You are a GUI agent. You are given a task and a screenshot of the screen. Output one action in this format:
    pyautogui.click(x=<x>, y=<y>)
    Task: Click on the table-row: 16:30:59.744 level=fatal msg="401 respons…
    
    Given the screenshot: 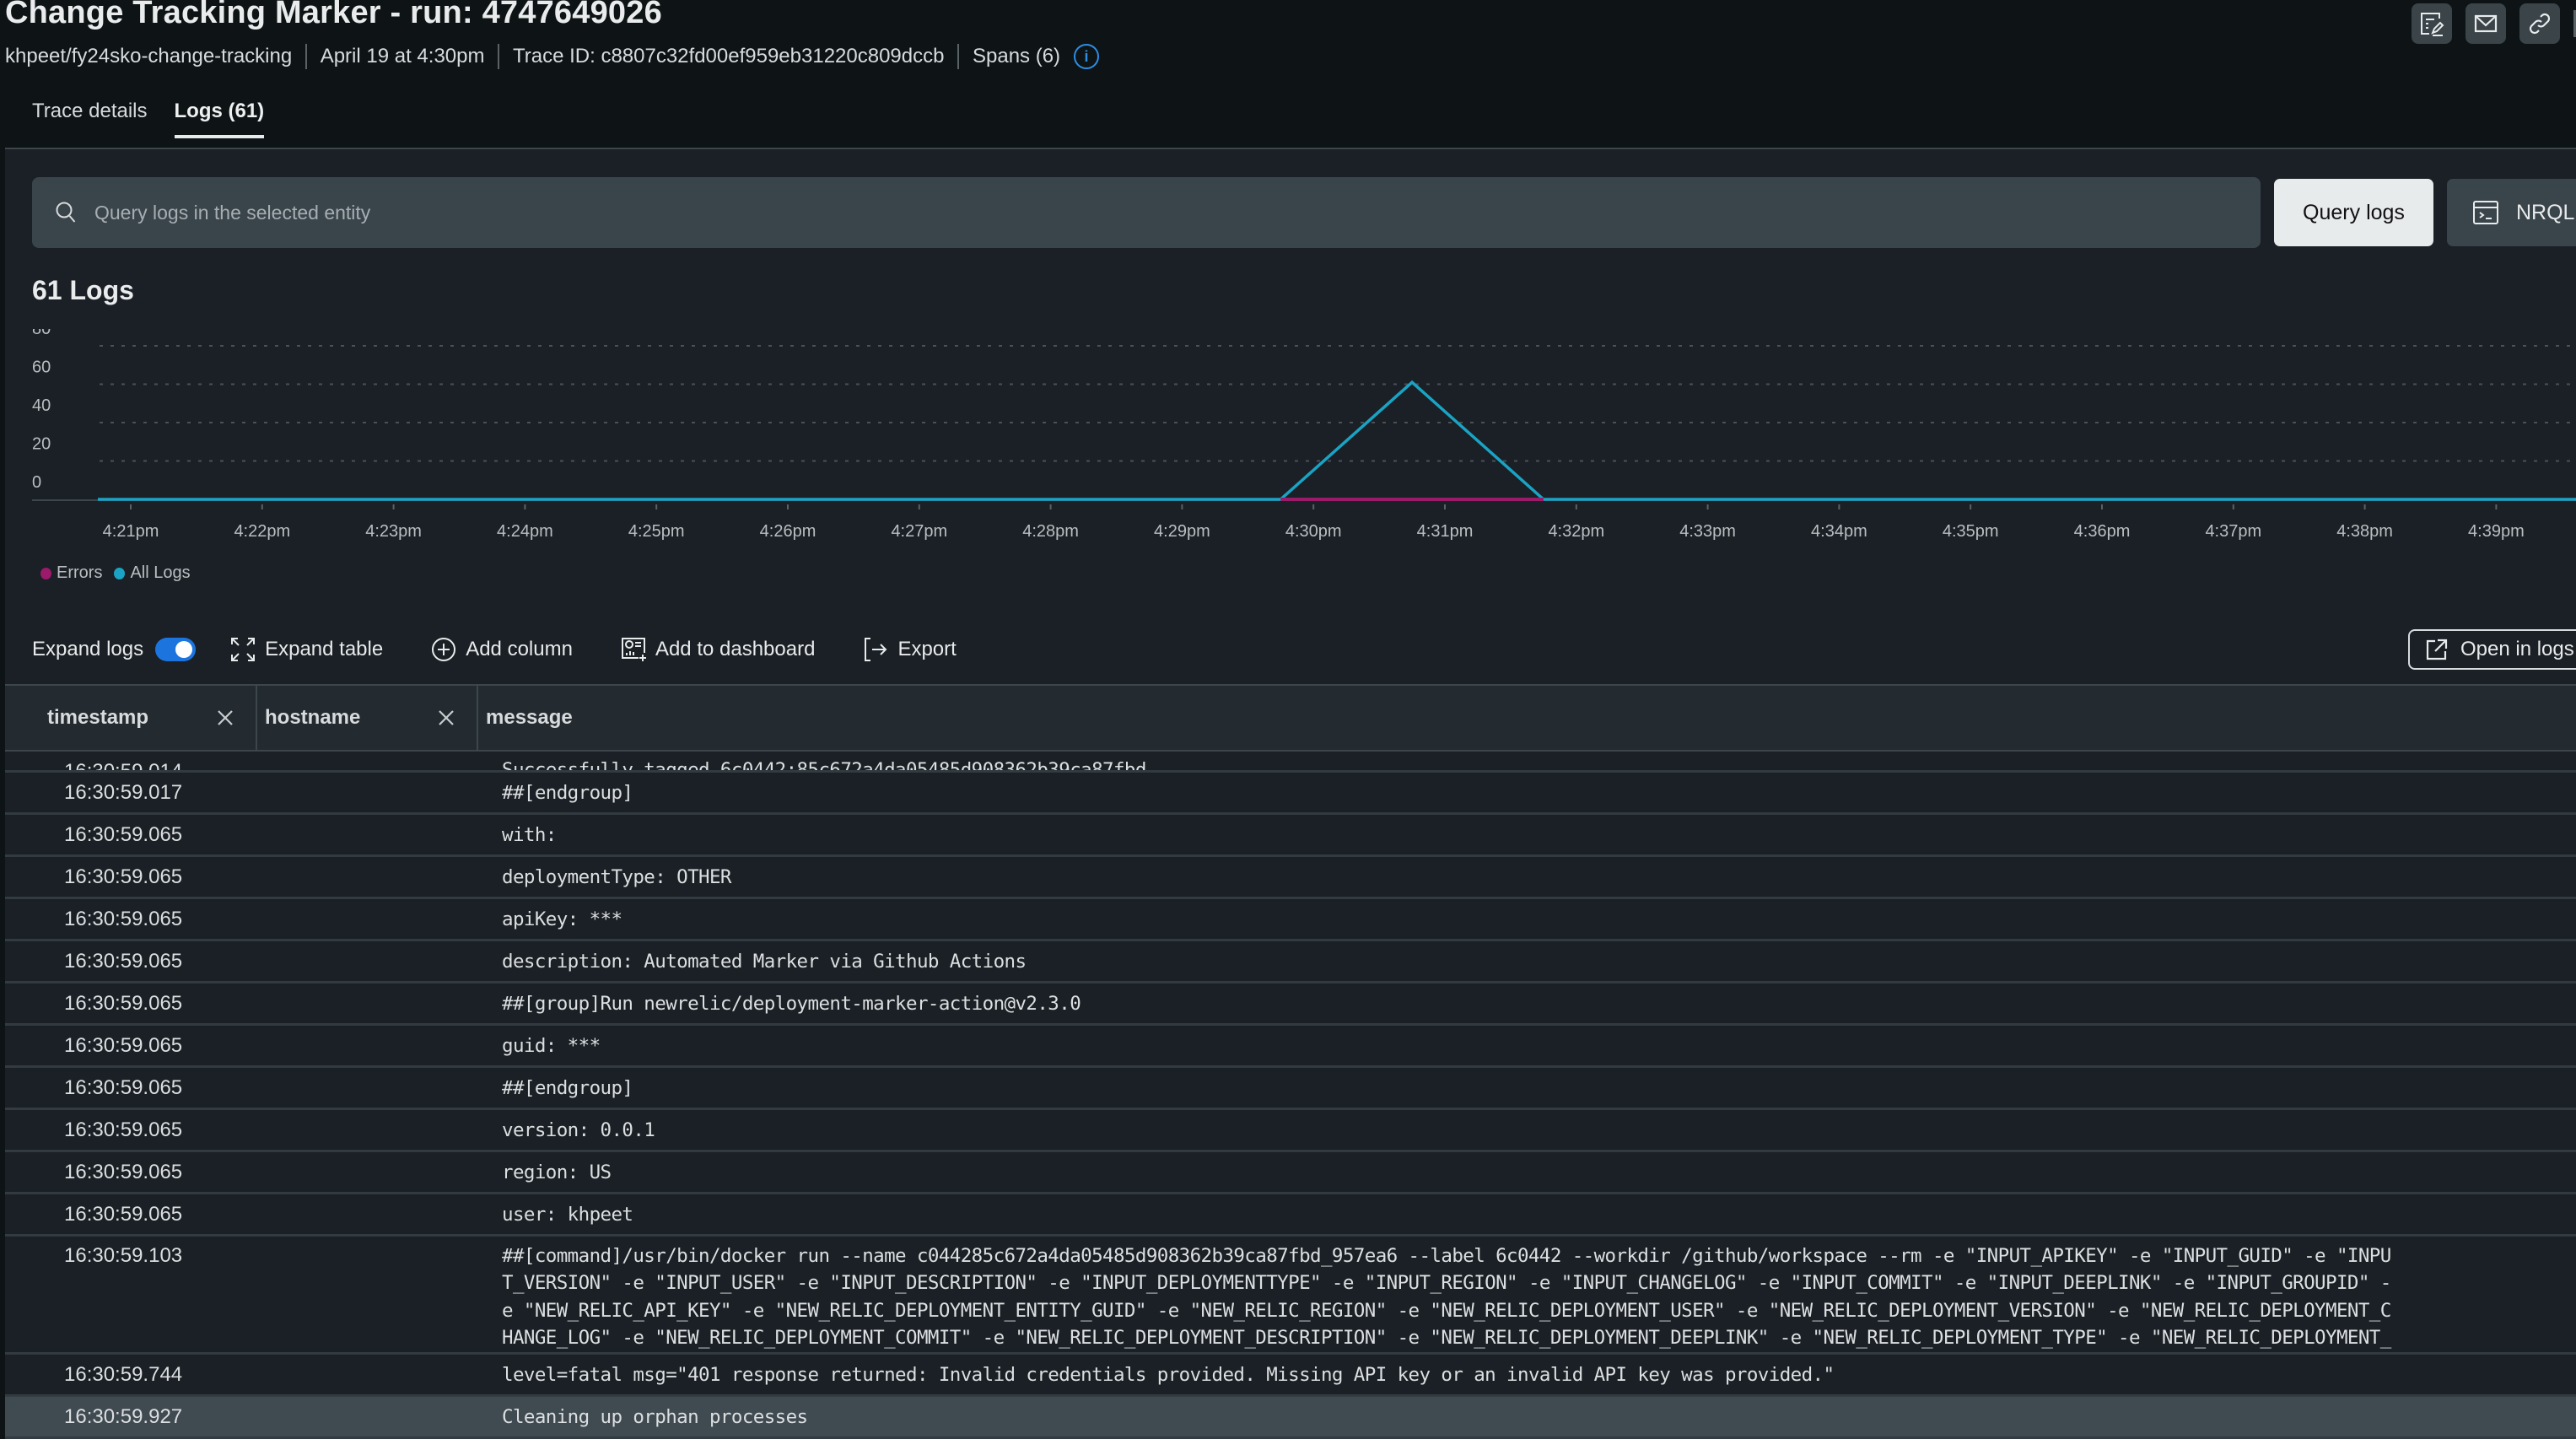 What is the action you would take?
    pyautogui.click(x=1290, y=1376)
    